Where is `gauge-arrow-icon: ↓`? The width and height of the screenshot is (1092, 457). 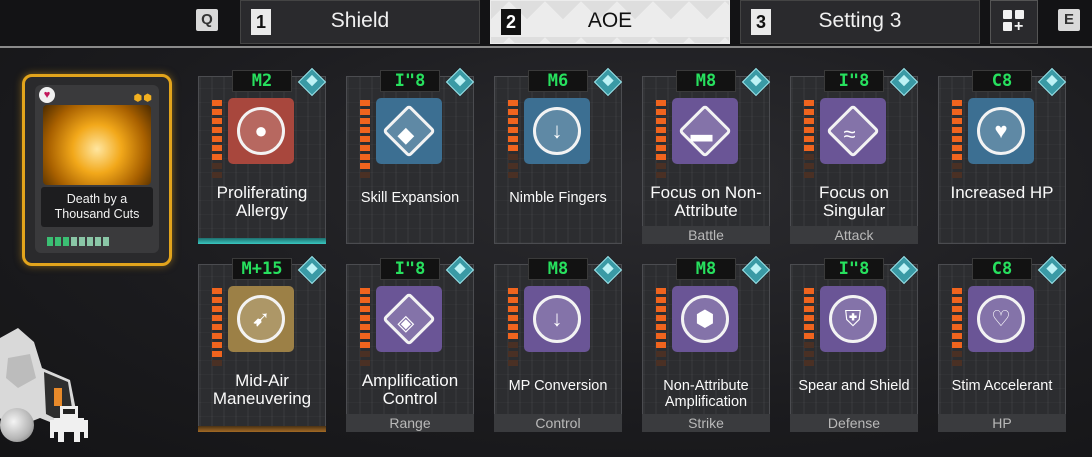
gauge-arrow-icon: ↓ is located at coordinates (557, 131).